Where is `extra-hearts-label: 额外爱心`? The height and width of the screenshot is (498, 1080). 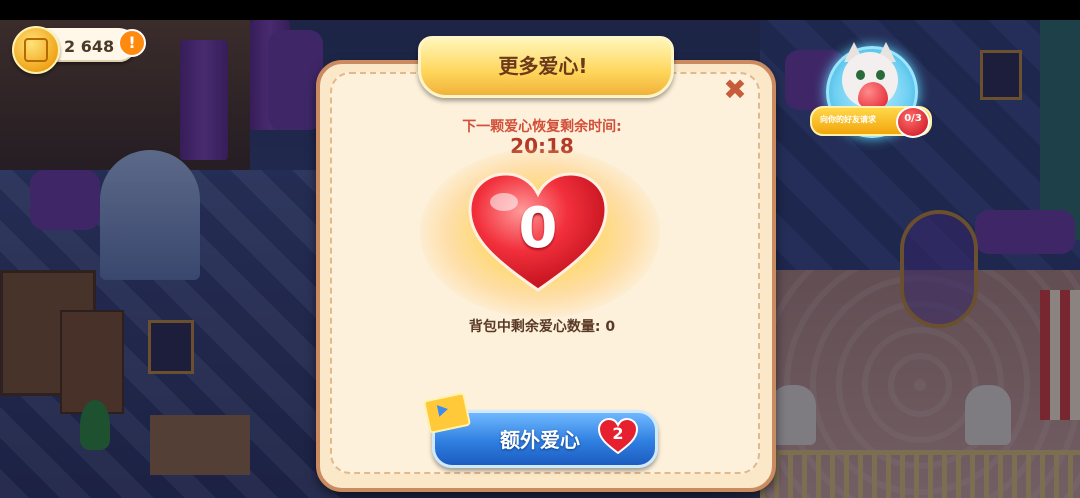 extra-hearts-label: 额外爱心 is located at coordinates (540, 440).